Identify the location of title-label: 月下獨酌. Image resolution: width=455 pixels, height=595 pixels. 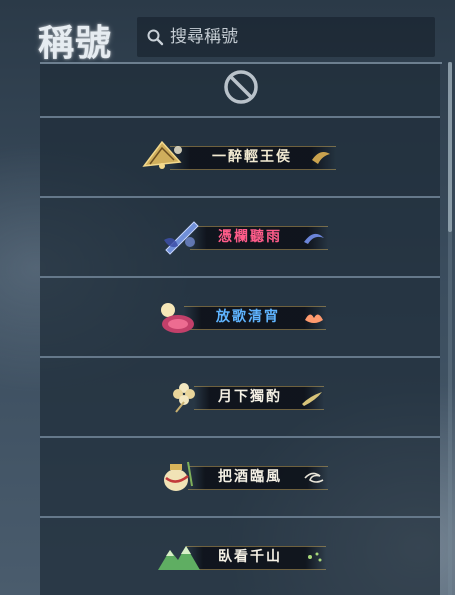
(250, 397).